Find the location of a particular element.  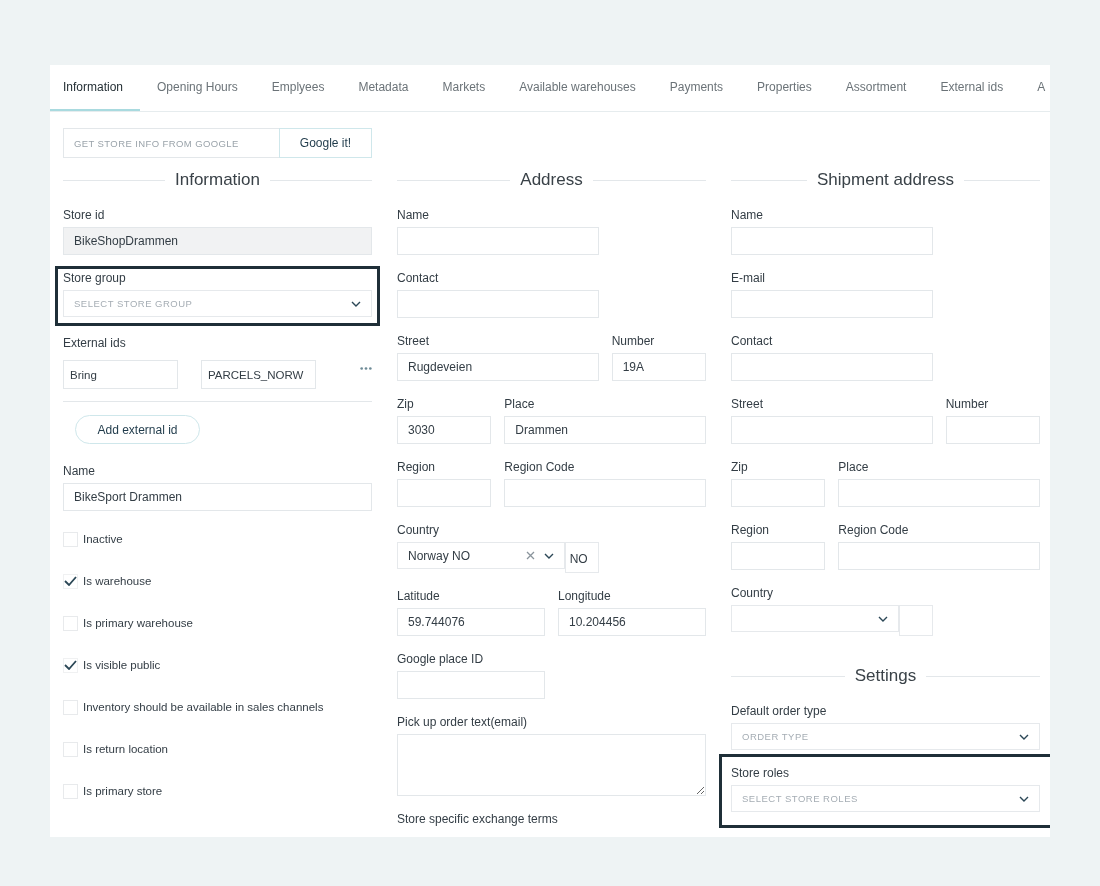

section-heading: Shipment address is located at coordinates (885, 180).